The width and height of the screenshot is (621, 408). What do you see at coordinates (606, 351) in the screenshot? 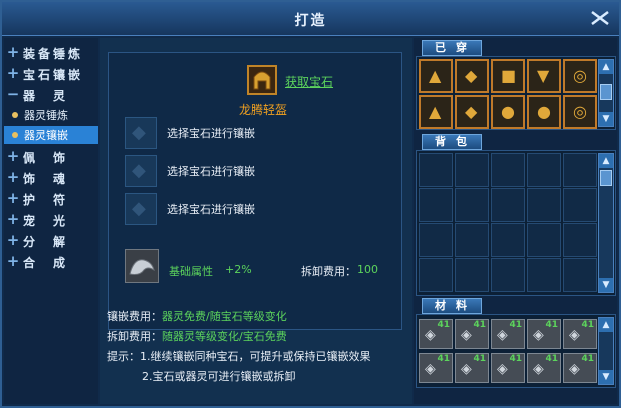
I see `materials-scrollbar: ▲ ▼` at bounding box center [606, 351].